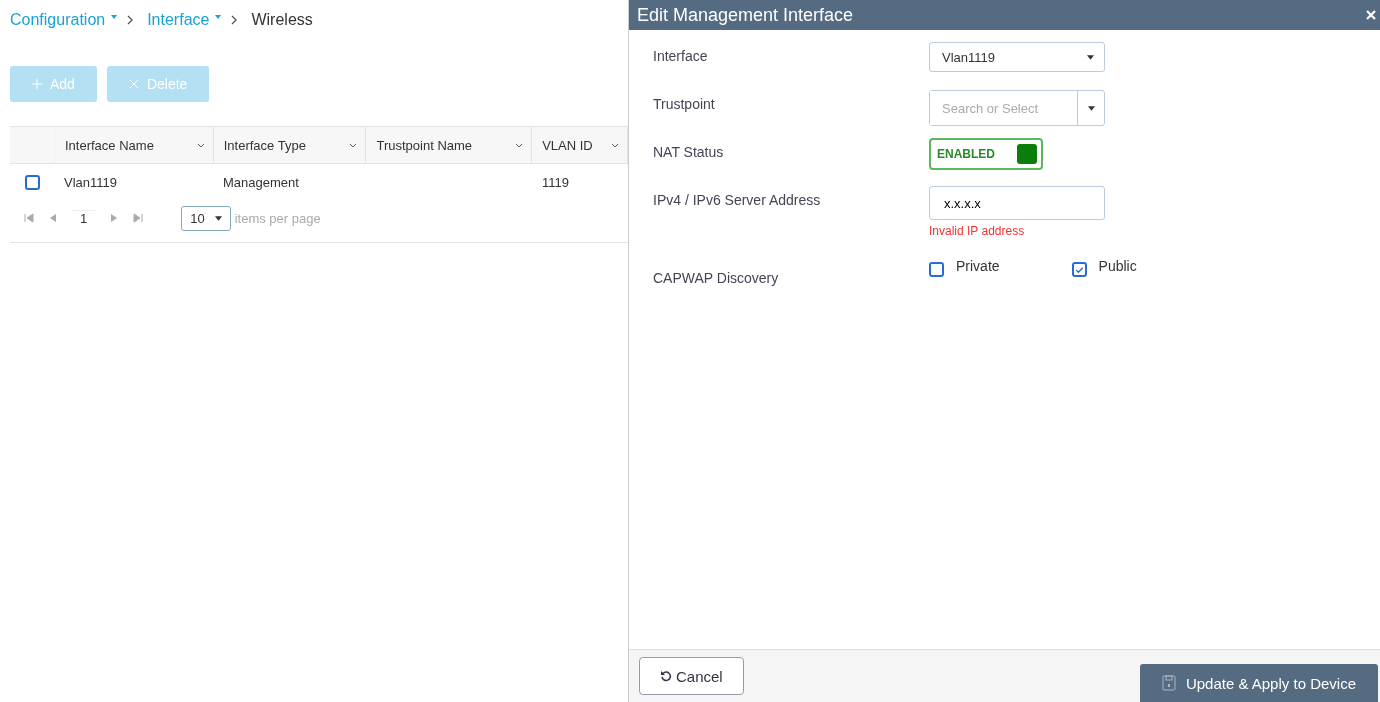 The image size is (1380, 702). What do you see at coordinates (1258, 683) in the screenshot?
I see `apply-button: Update & Apply to Device` at bounding box center [1258, 683].